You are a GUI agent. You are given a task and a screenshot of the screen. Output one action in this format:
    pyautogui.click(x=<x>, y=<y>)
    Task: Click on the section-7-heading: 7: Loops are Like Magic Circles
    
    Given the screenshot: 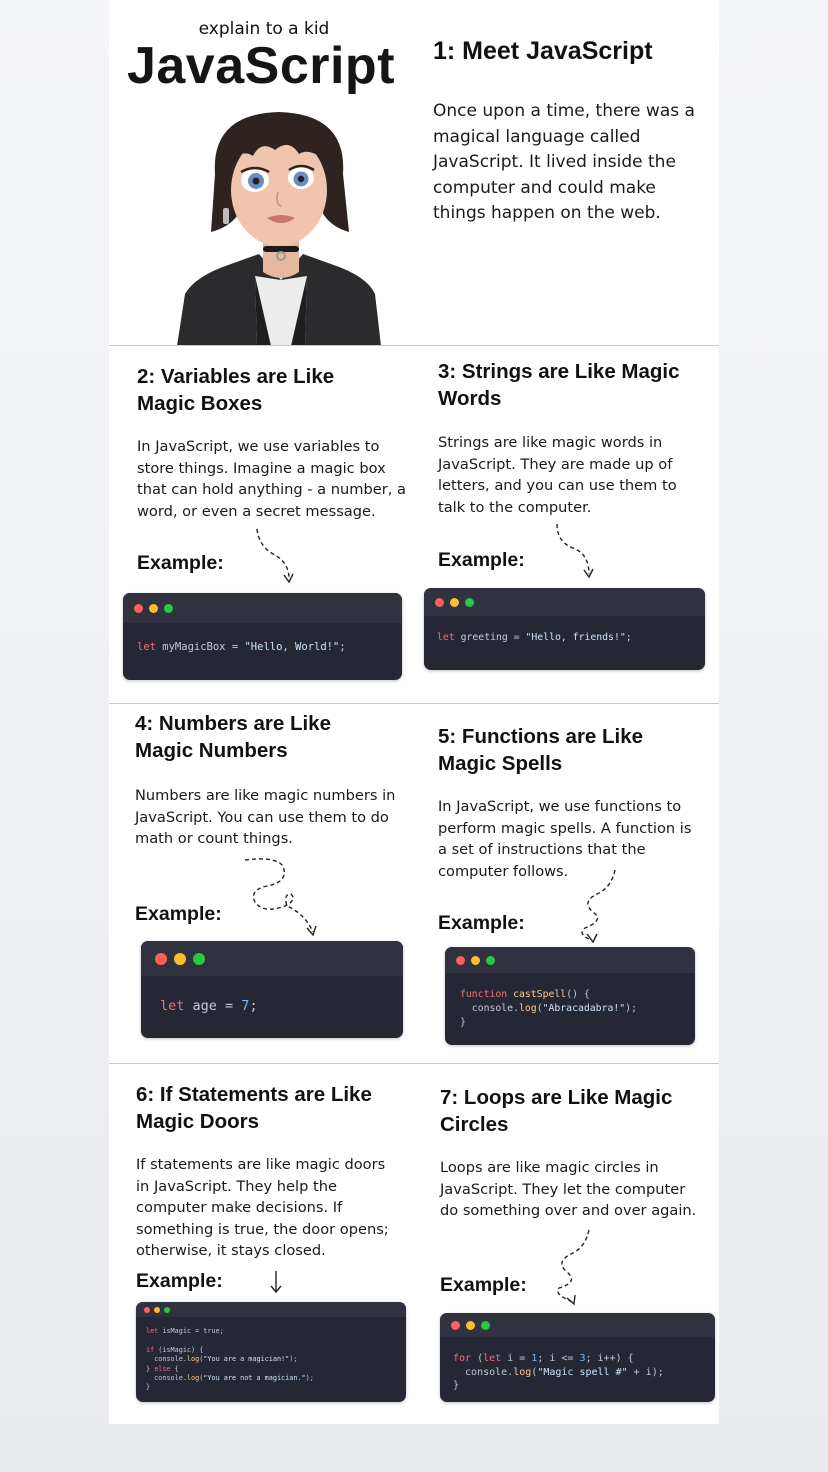 What is the action you would take?
    pyautogui.click(x=556, y=1111)
    